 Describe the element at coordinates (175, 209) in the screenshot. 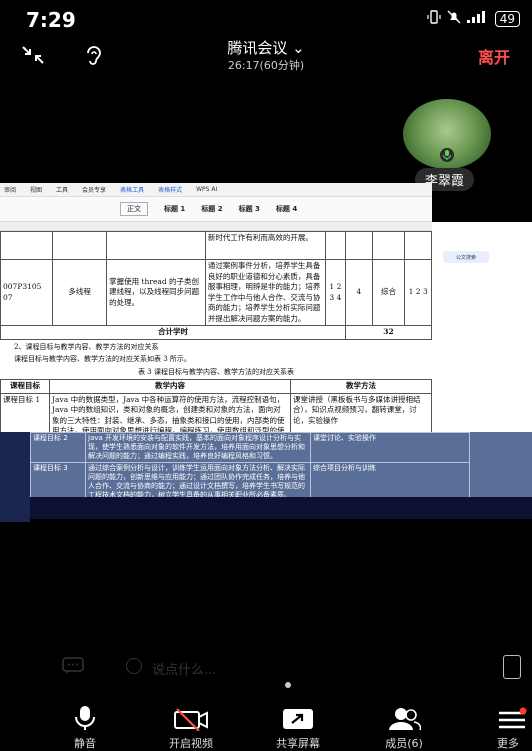

I see `style-item: 标题 1` at that location.